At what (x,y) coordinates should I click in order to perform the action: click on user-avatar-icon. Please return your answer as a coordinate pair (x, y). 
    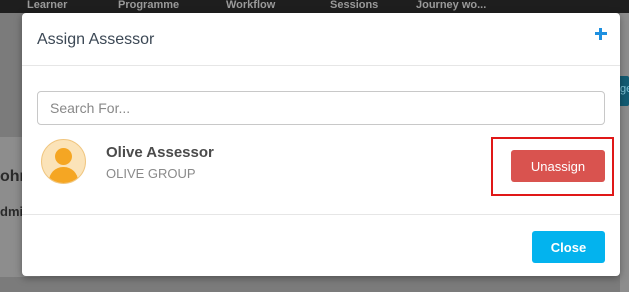
    Looking at the image, I should click on (63, 161).